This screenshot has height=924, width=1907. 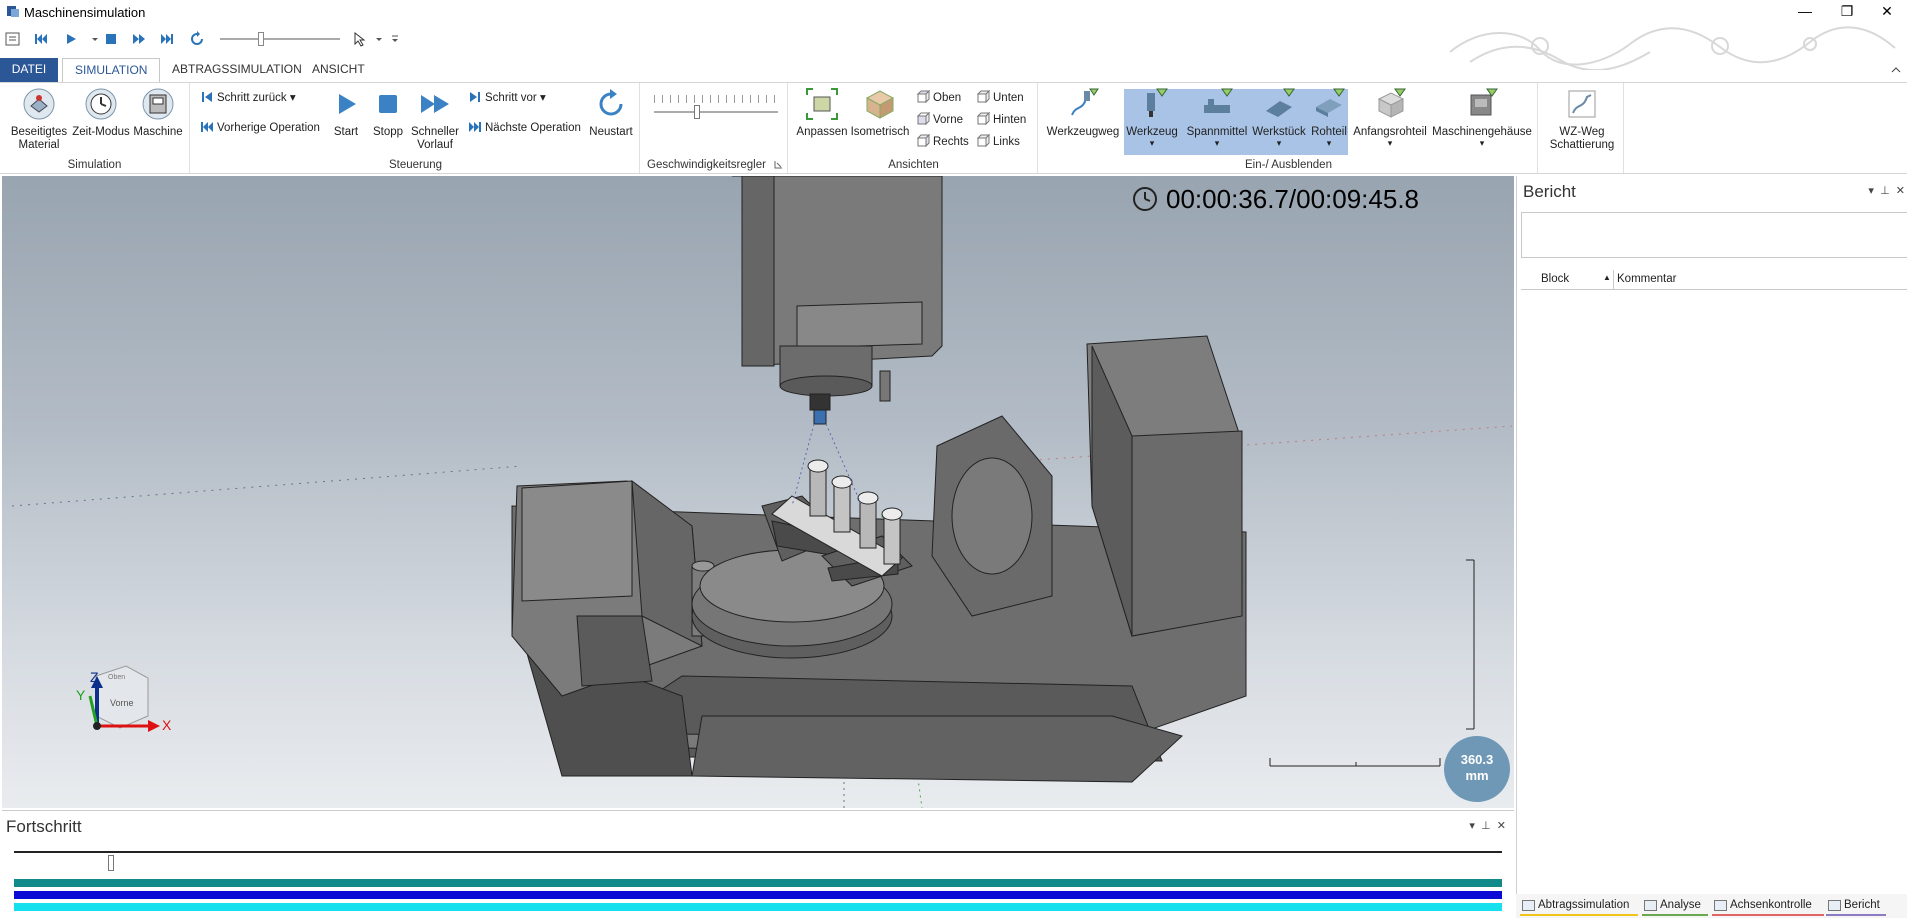 I want to click on toolpath-shading-button: WZ-Weg Schattierung, so click(x=1582, y=119).